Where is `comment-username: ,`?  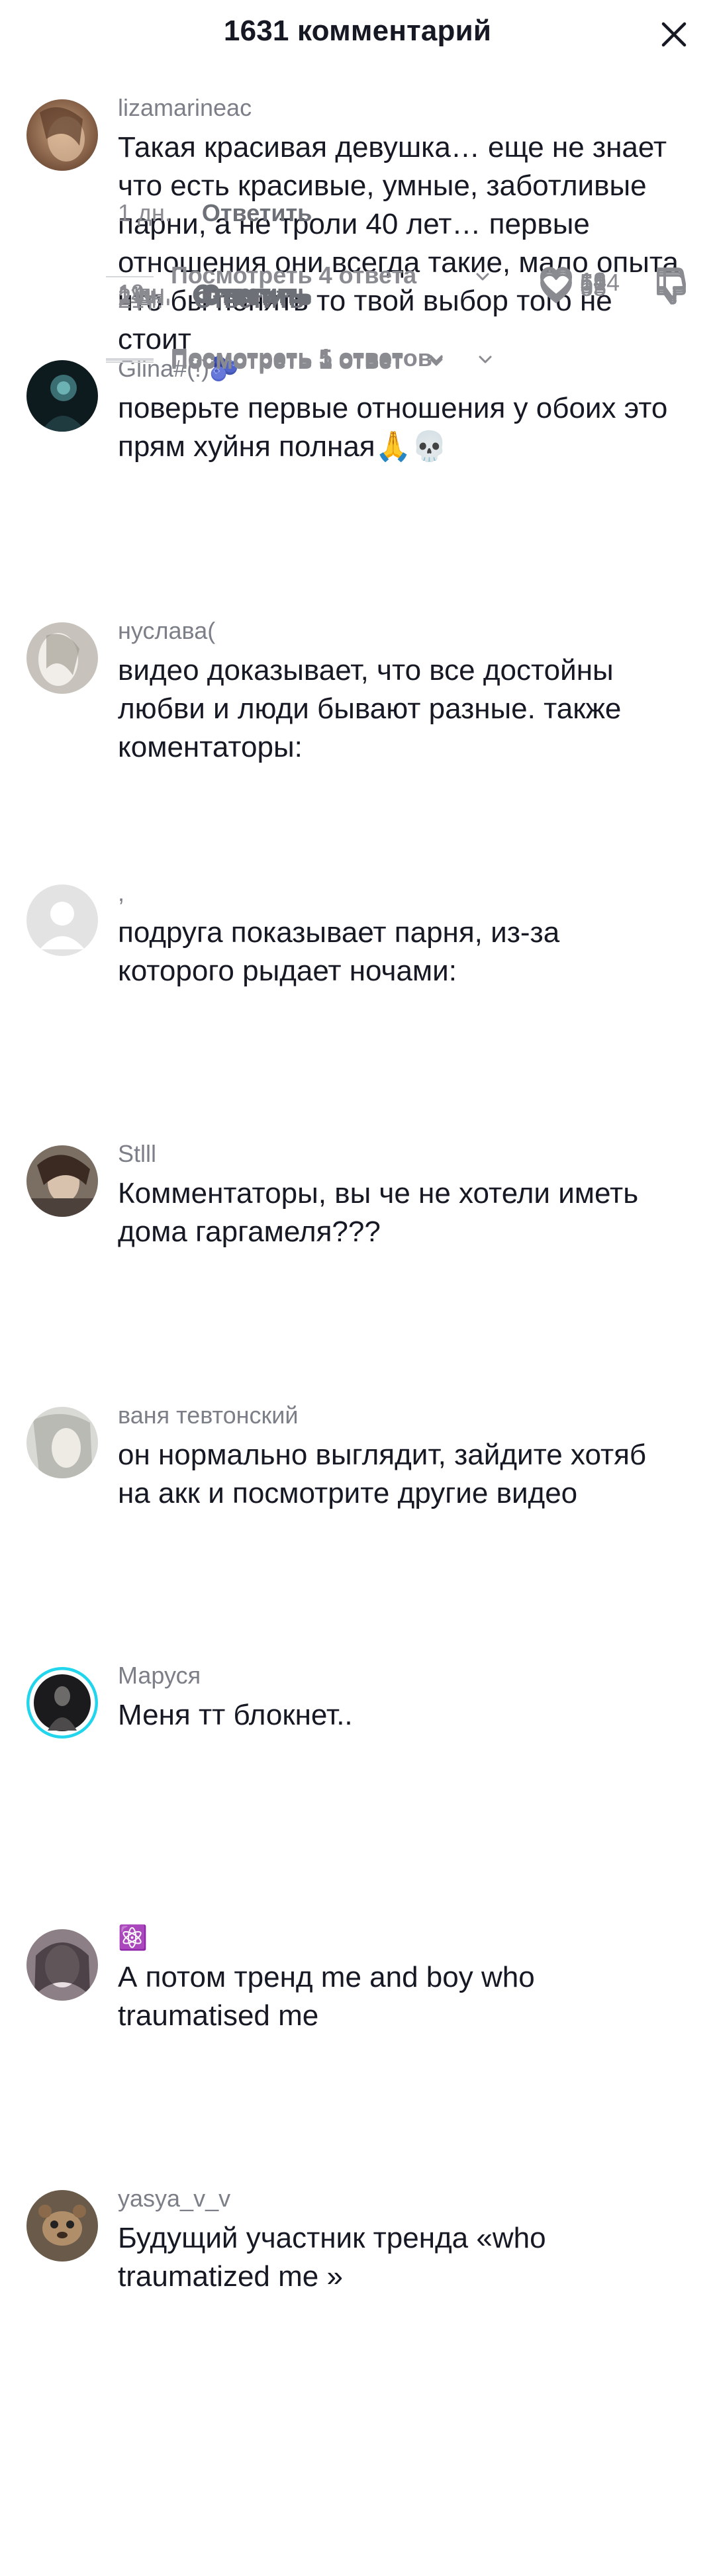 comment-username: , is located at coordinates (121, 893).